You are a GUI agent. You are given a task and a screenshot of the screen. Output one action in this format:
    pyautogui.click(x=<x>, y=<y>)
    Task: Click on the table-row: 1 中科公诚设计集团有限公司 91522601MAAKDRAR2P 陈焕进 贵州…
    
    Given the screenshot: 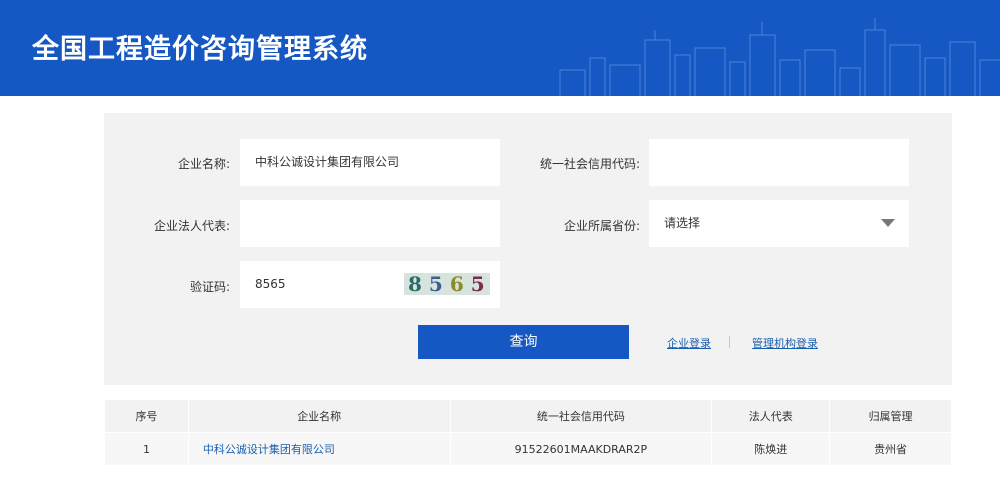 What is the action you would take?
    pyautogui.click(x=528, y=449)
    